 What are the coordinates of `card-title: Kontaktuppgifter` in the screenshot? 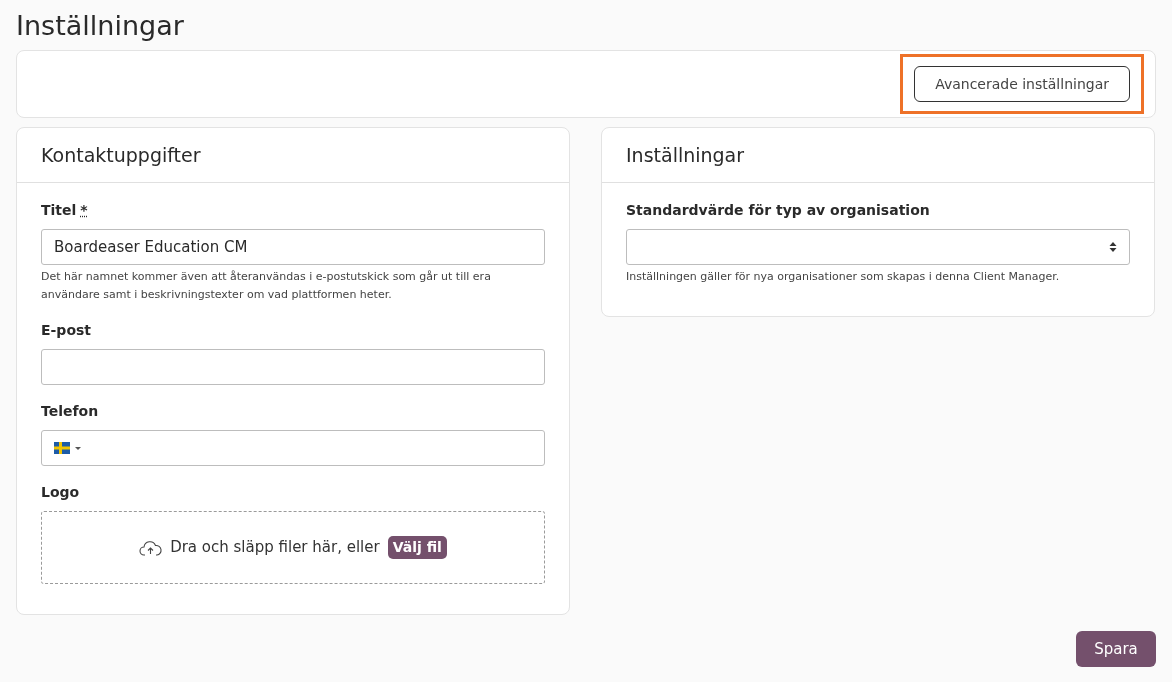 It's located at (121, 155).